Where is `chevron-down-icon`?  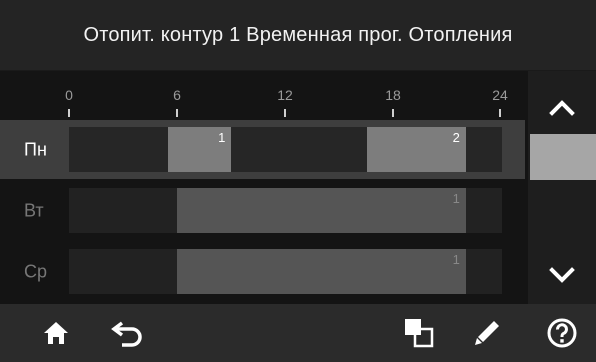
chevron-down-icon is located at coordinates (562, 275).